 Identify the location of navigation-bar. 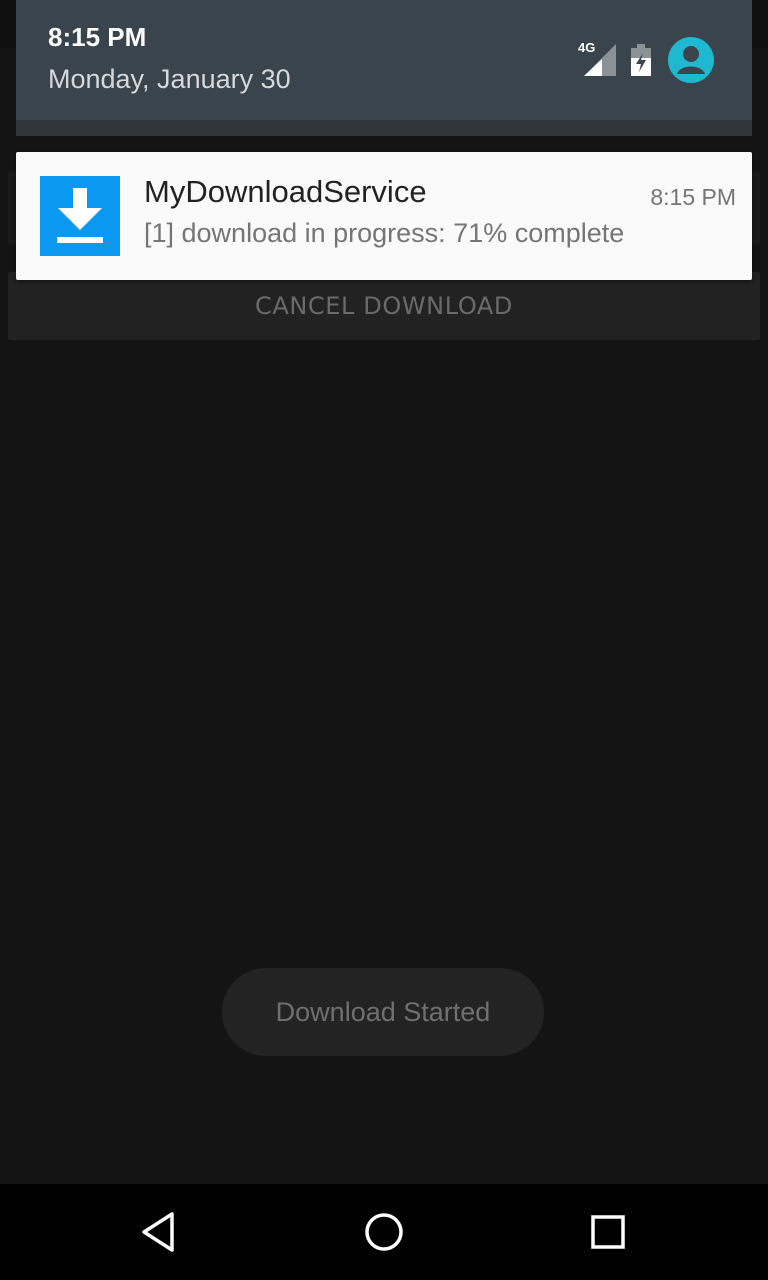
(384, 1232).